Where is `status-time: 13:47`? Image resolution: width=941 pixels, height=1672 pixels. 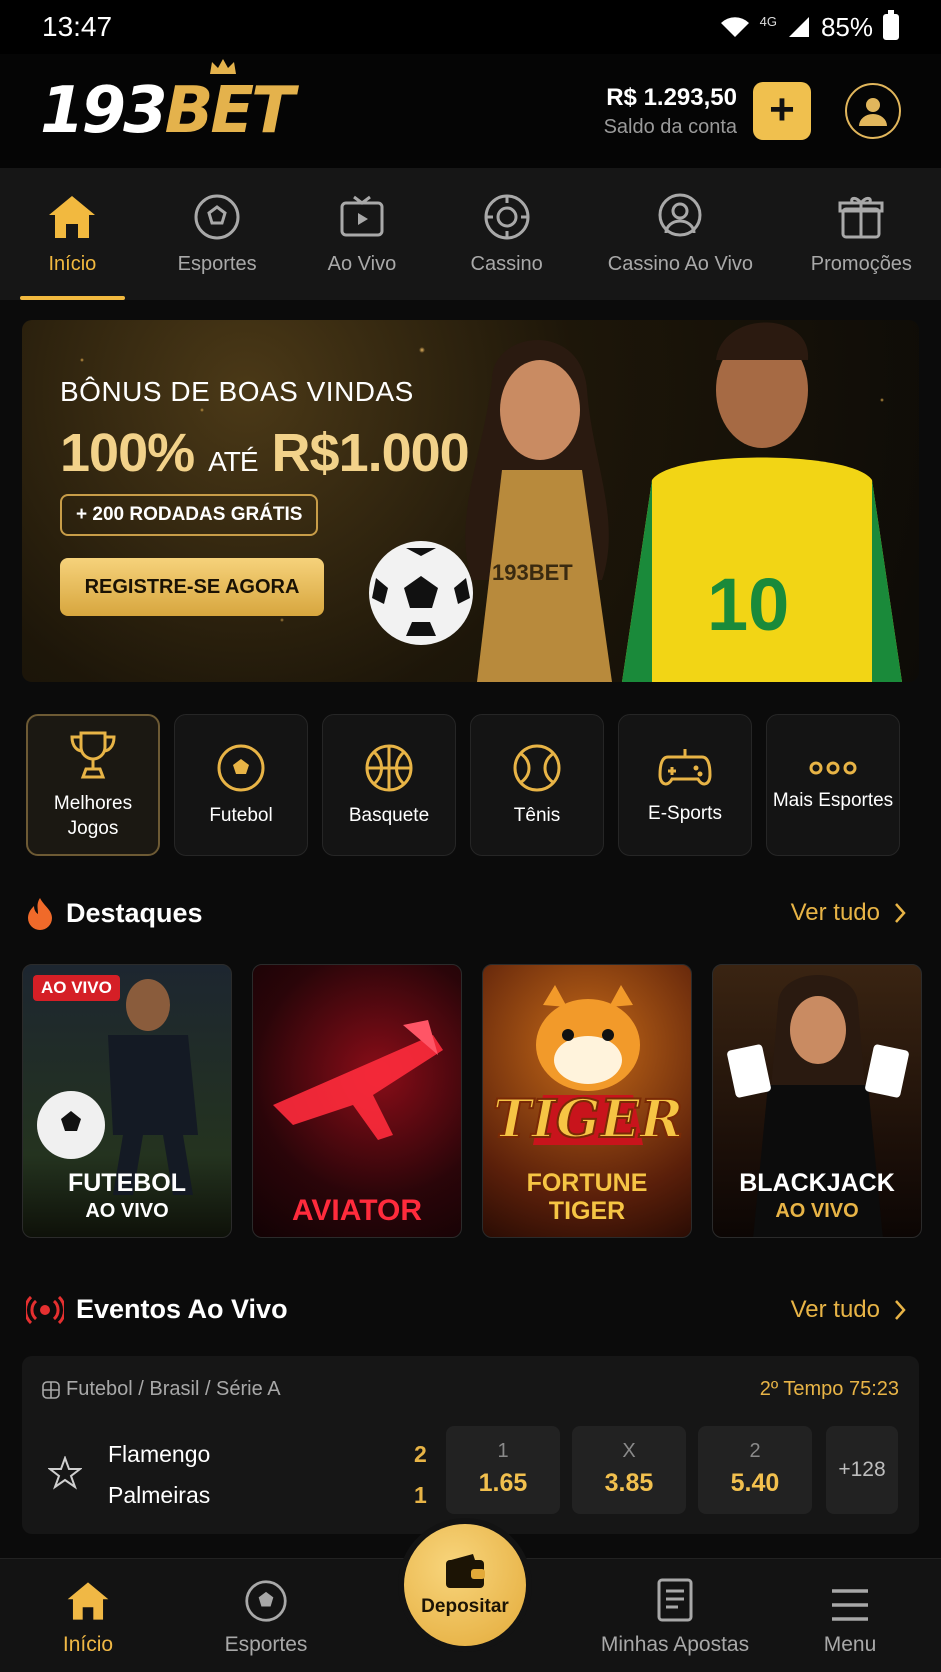
status-time: 13:47 is located at coordinates (77, 26).